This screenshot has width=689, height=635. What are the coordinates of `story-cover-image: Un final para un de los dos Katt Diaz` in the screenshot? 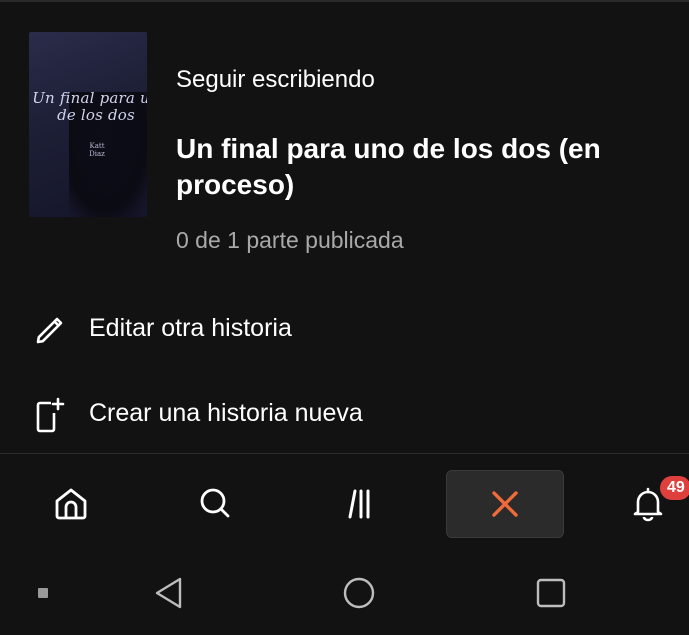 It's located at (88, 124).